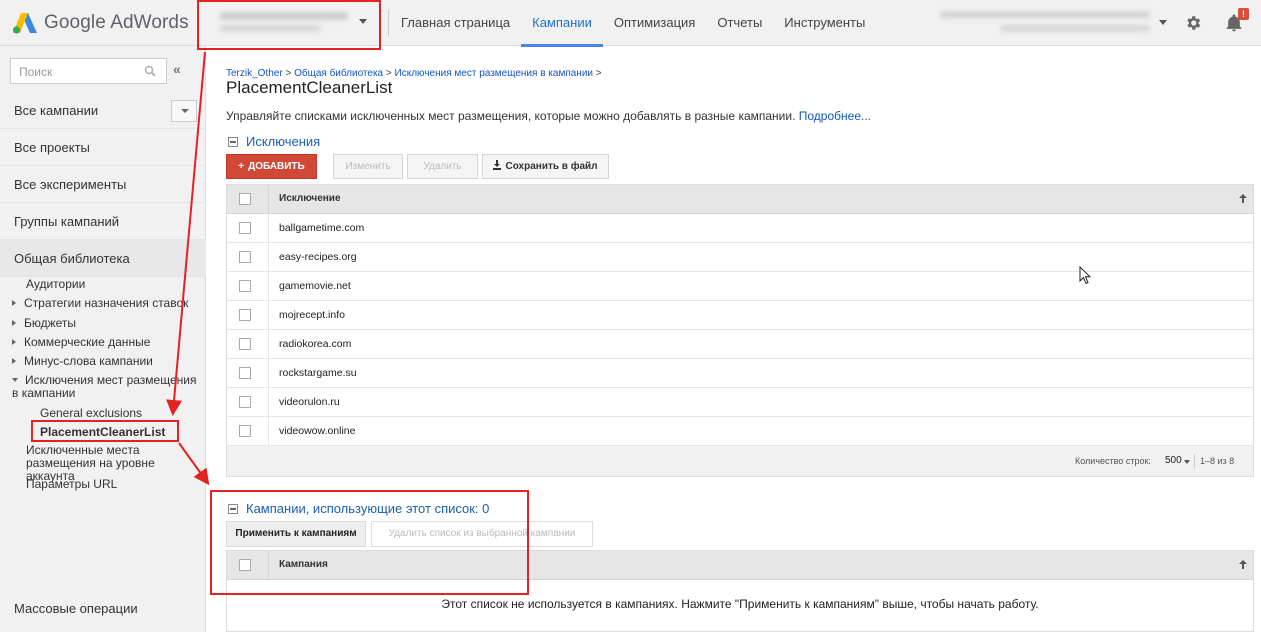  Describe the element at coordinates (82, 361) in the screenshot. I see `tree-item-negative-keywords: Минус-слова кампании` at that location.